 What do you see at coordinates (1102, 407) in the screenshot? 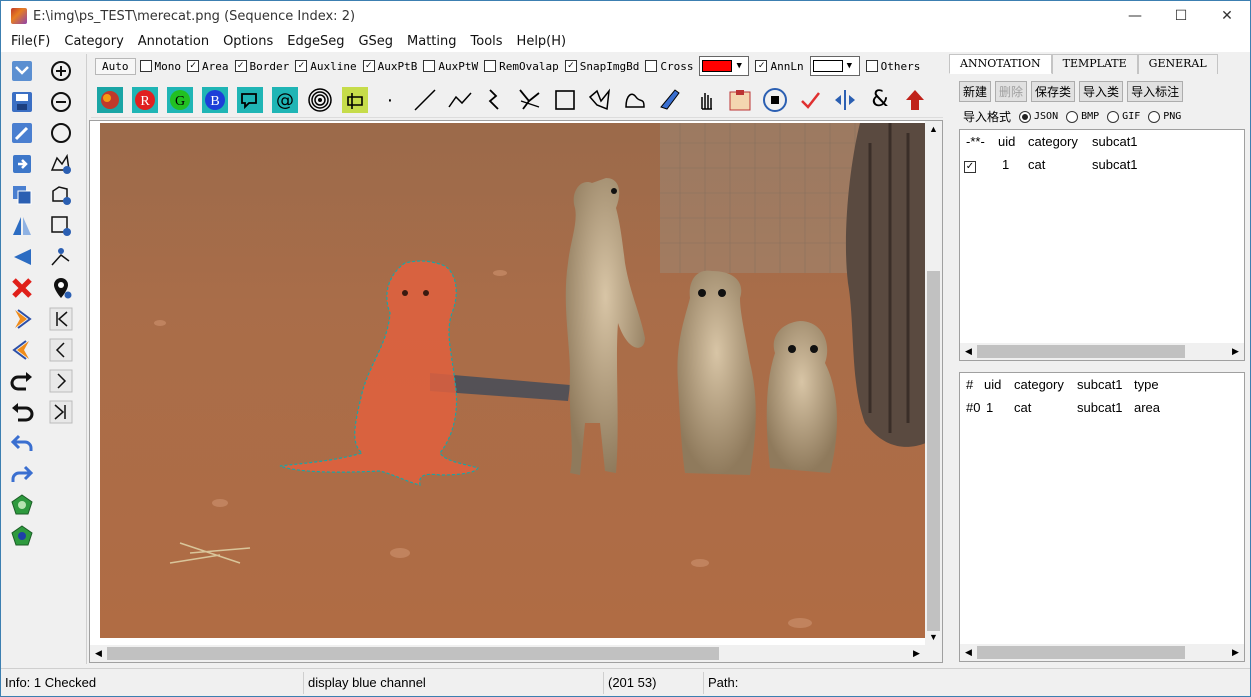
I see `instance-row: #0 1 cat subcat1 area` at bounding box center [1102, 407].